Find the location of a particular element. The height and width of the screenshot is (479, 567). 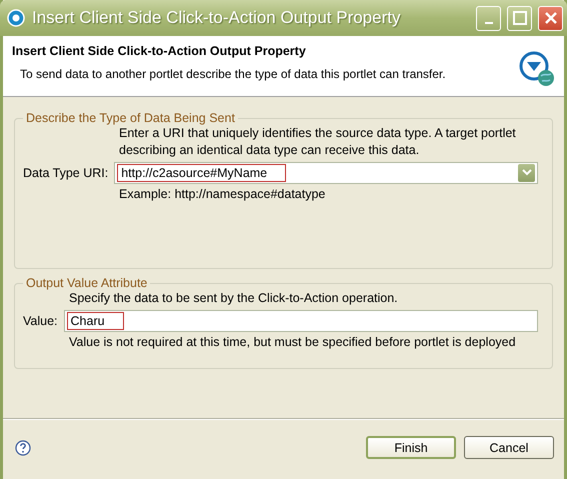

minimize-icon is located at coordinates (488, 23).